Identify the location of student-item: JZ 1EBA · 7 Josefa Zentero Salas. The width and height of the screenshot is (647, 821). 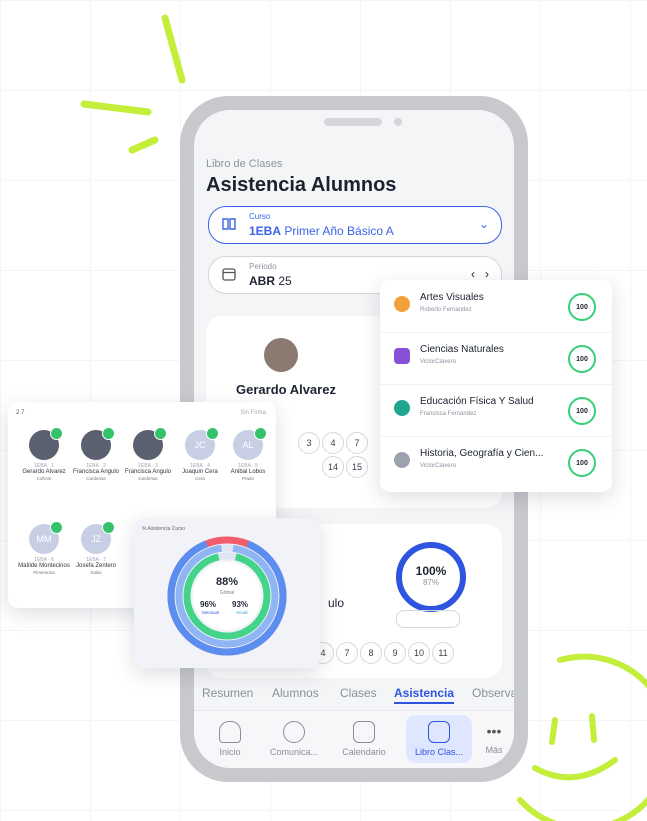
(96, 548).